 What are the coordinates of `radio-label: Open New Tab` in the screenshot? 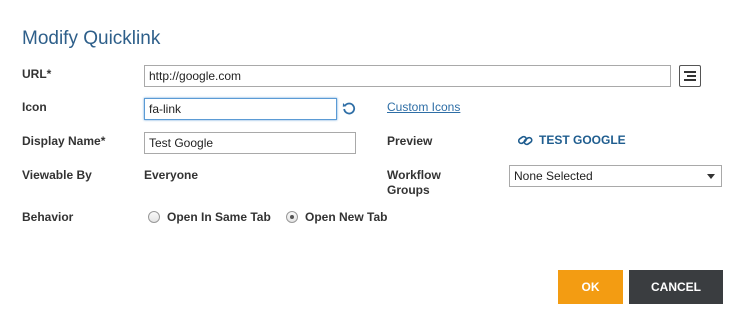 It's located at (346, 217).